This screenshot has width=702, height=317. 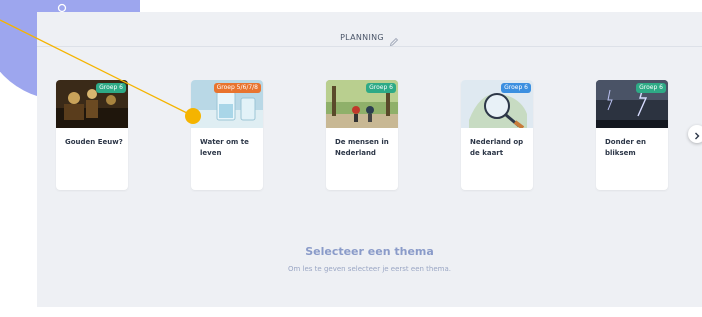 What do you see at coordinates (227, 135) in the screenshot?
I see `theme-card-water-om-te-leven: Groep 5/6/7/8 Water om te leven` at bounding box center [227, 135].